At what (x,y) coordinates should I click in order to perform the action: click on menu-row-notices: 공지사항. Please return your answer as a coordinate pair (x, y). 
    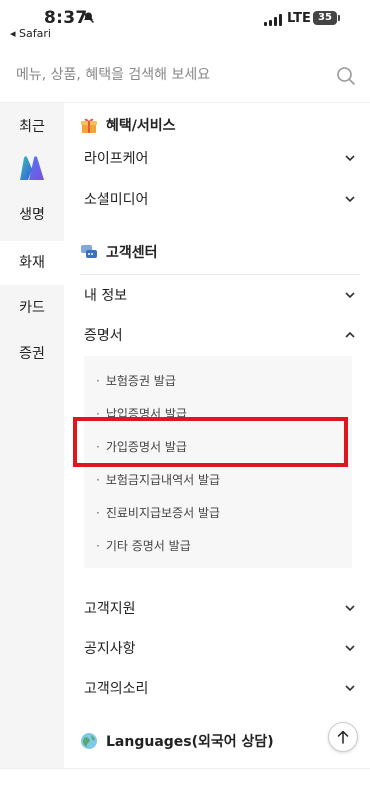
    Looking at the image, I should click on (220, 648).